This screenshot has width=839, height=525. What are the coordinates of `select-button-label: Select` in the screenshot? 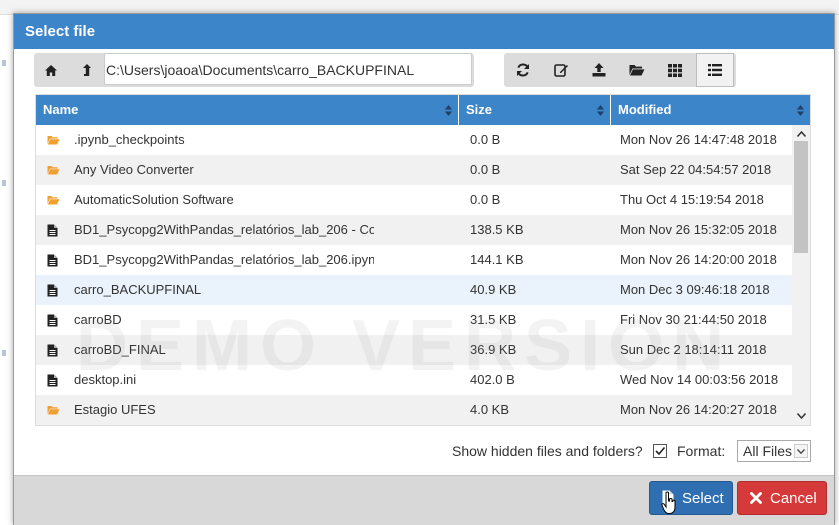 It's located at (703, 498).